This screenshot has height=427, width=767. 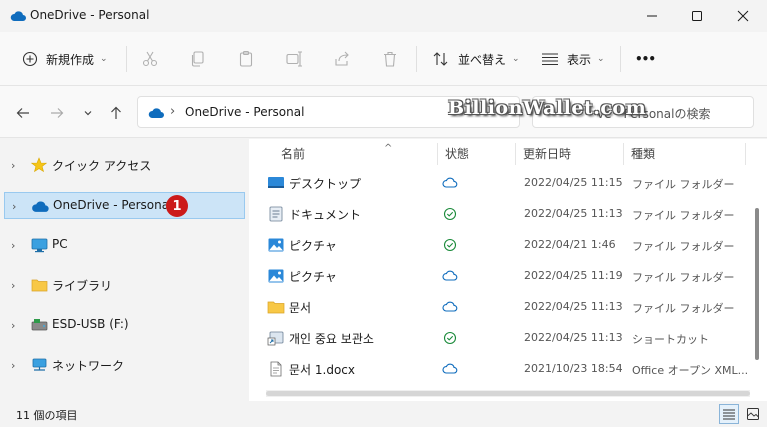 I want to click on table-row: 개인 중요 보관소 2022/04/25 11:13 ショートカット, so click(x=506, y=338).